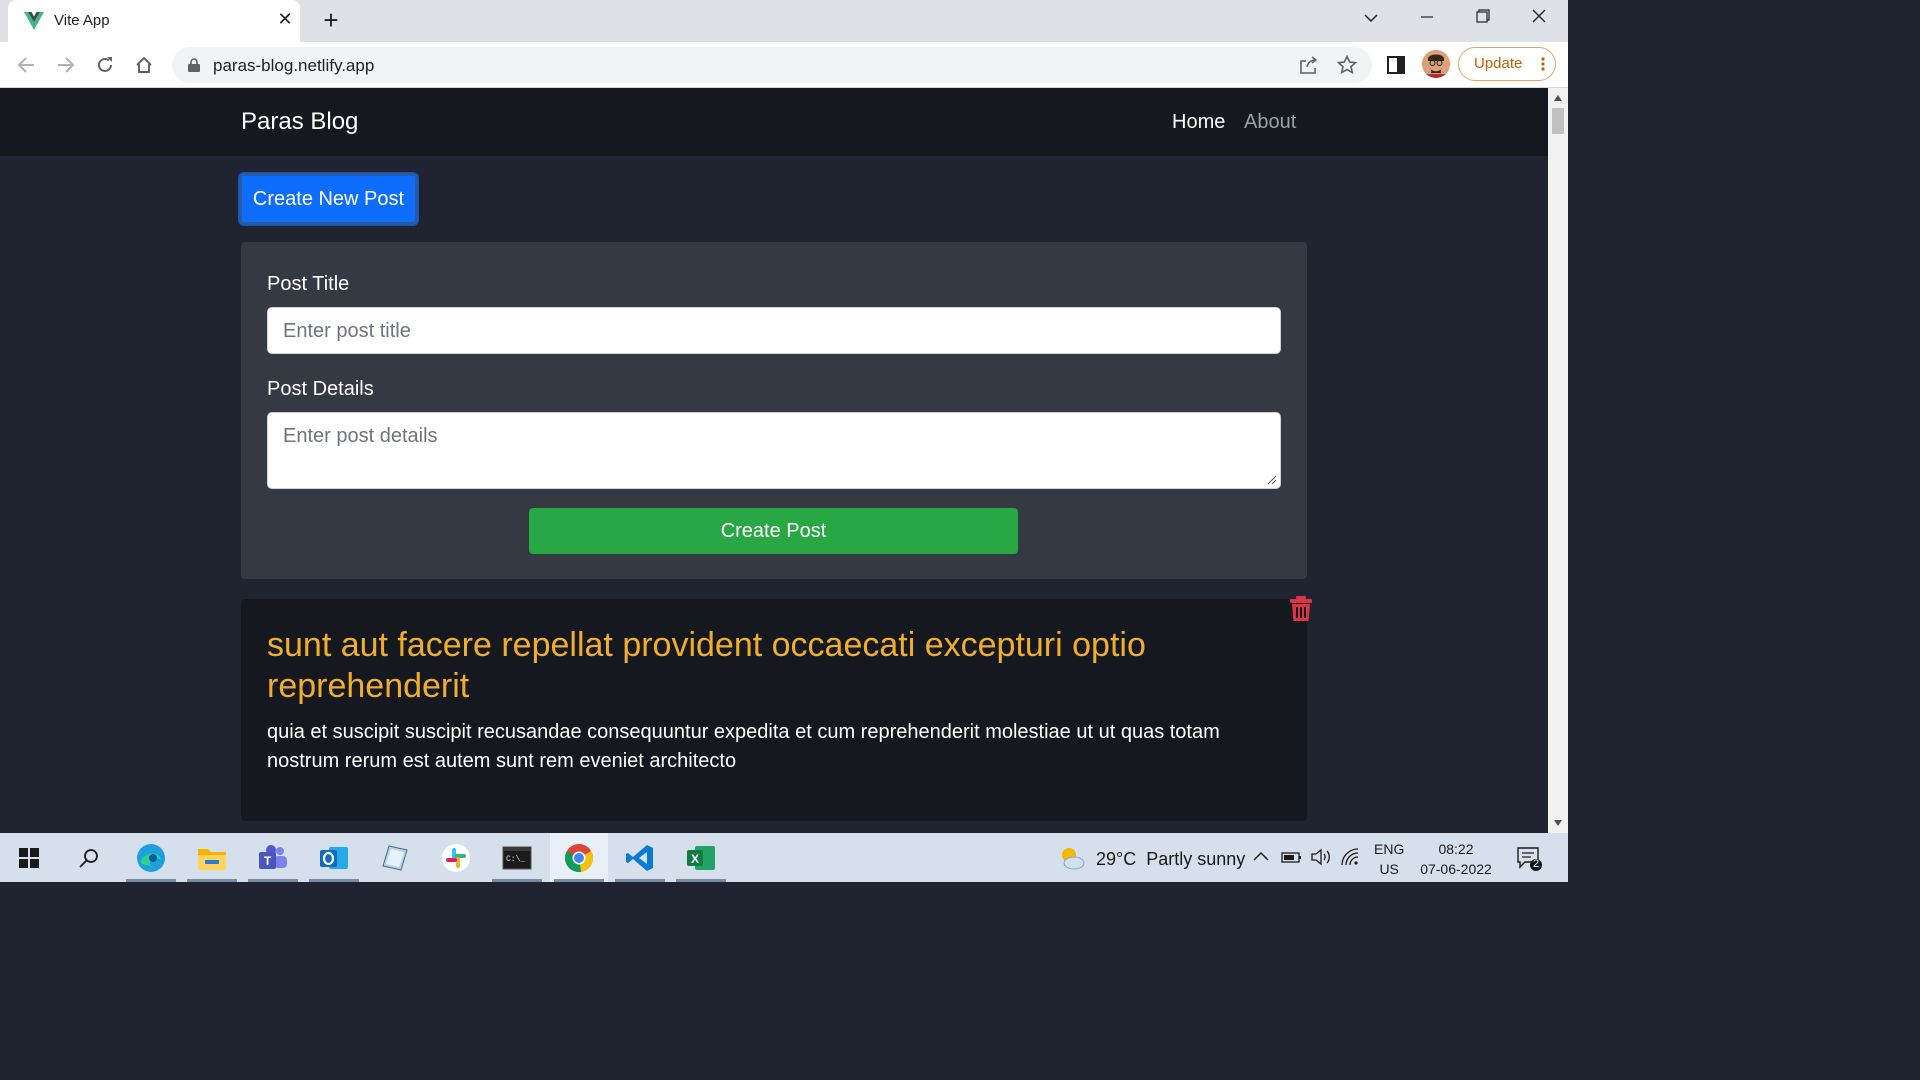 The height and width of the screenshot is (1080, 1920). Describe the element at coordinates (285, 19) in the screenshot. I see `tab-close-icon: ✕` at that location.